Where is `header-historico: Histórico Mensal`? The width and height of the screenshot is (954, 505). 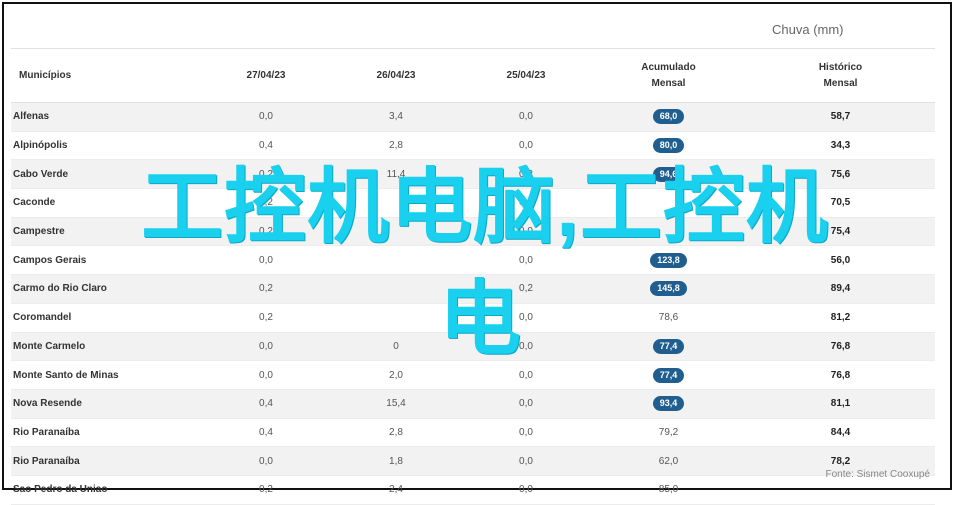
header-historico: Histórico Mensal is located at coordinates (840, 75).